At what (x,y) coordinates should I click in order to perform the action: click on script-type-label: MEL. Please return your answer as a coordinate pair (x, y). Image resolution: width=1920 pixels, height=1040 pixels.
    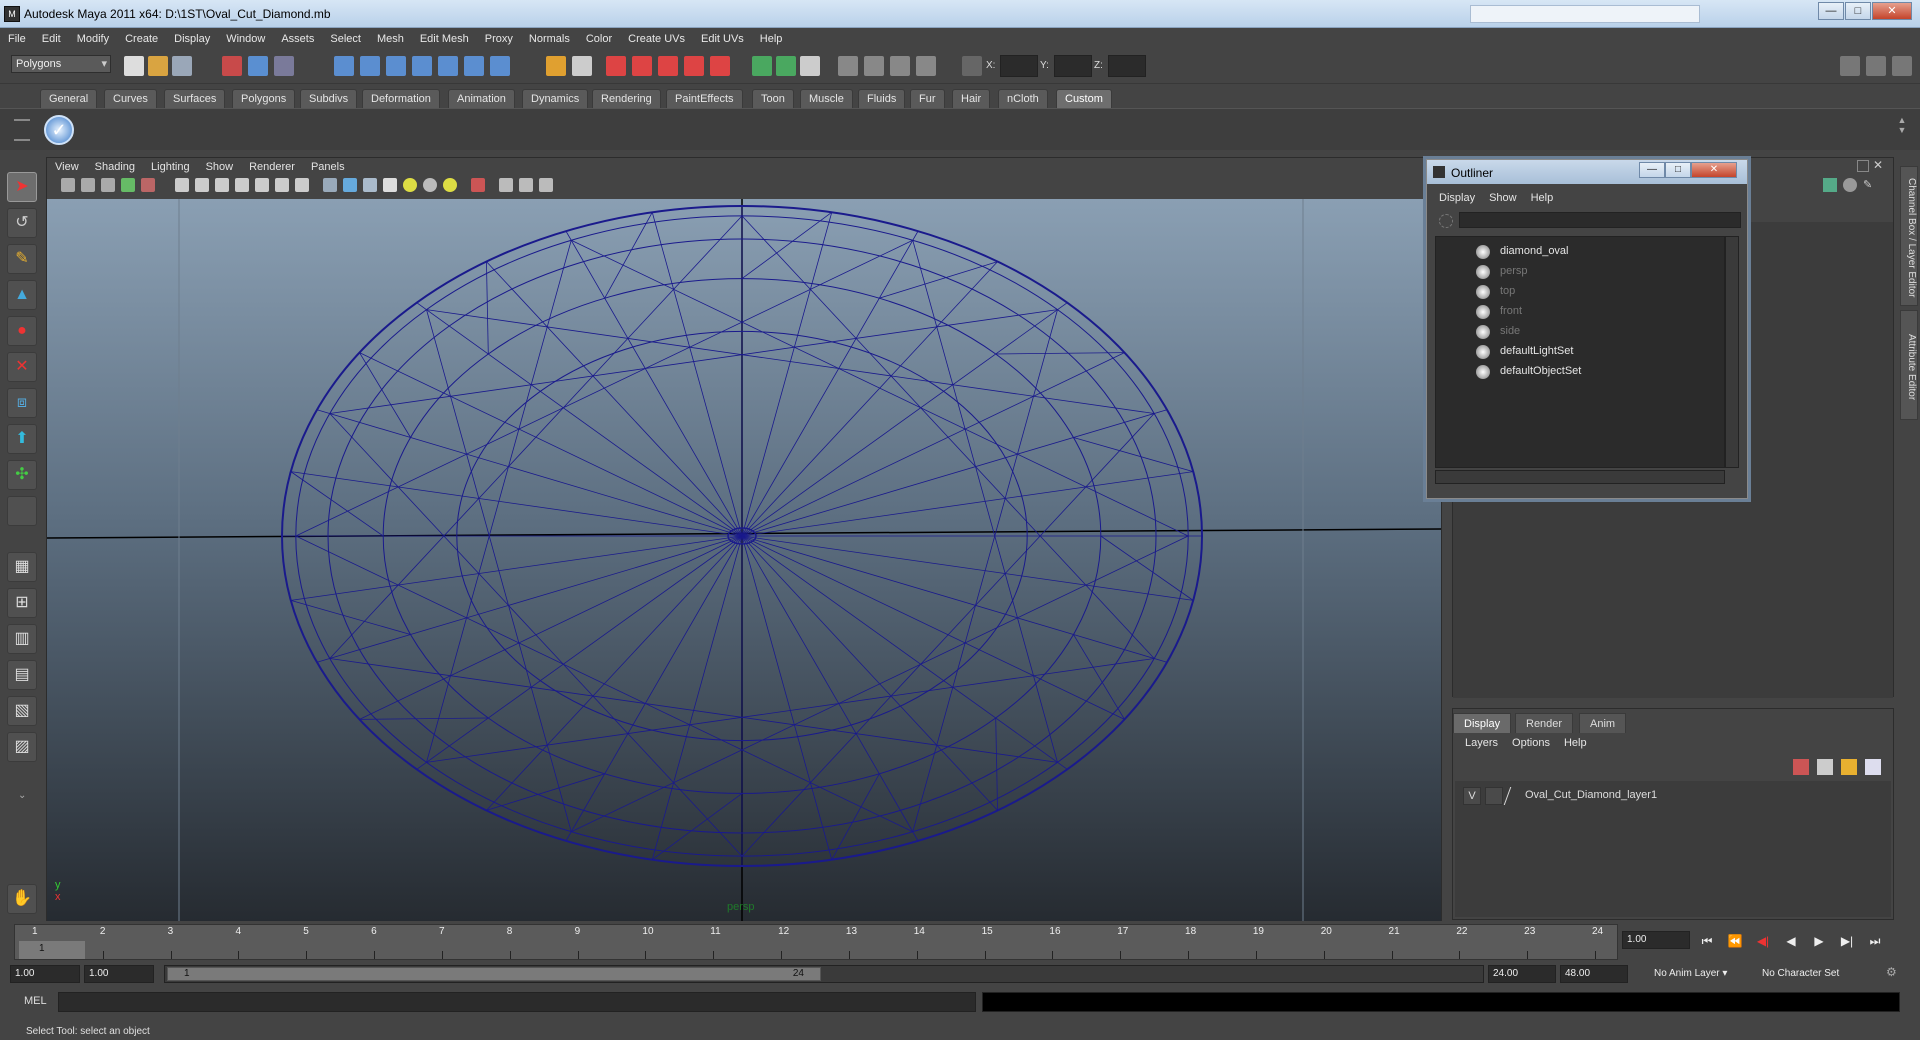
    Looking at the image, I should click on (35, 1001).